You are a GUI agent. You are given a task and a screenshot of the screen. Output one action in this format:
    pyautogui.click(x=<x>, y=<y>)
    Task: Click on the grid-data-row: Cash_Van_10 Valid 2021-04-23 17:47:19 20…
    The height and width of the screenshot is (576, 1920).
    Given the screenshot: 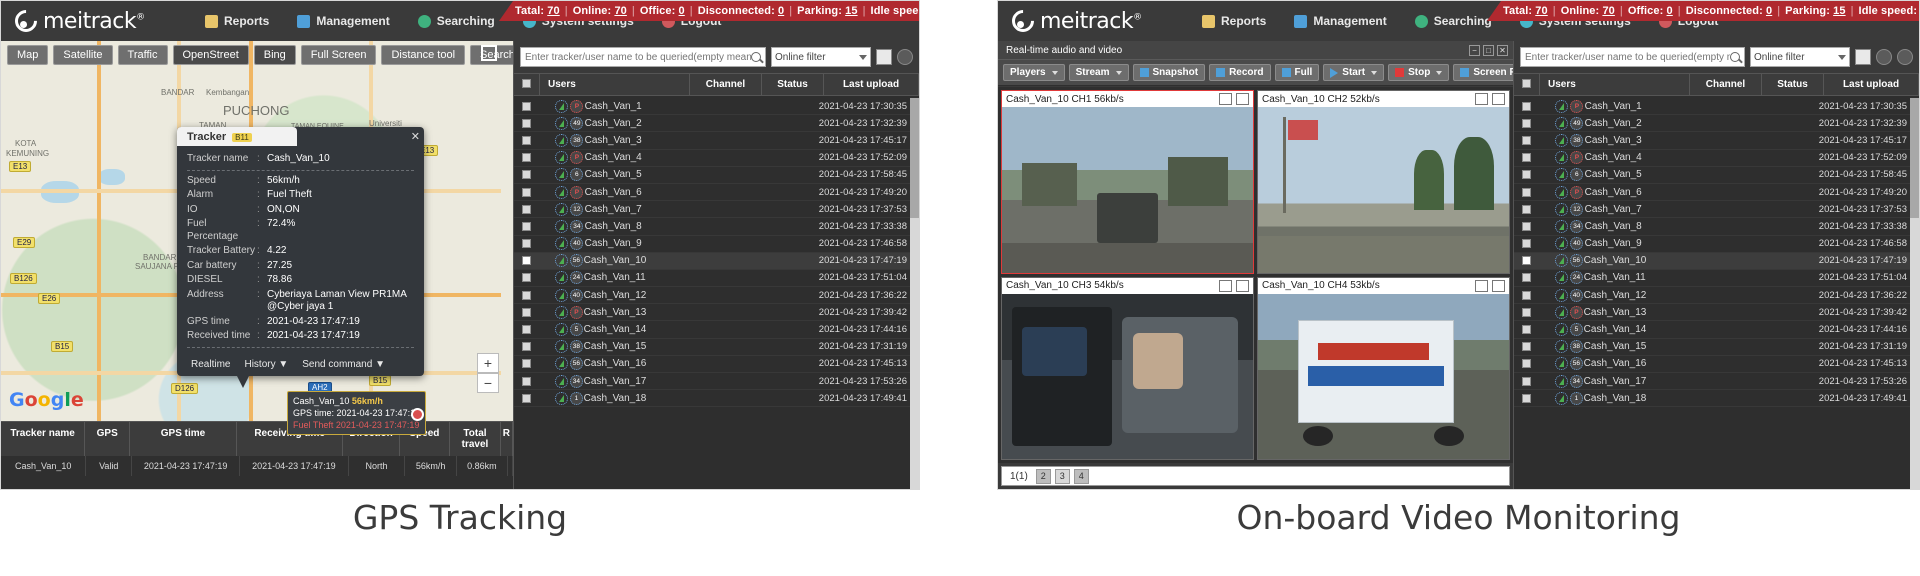 What is the action you would take?
    pyautogui.click(x=257, y=466)
    